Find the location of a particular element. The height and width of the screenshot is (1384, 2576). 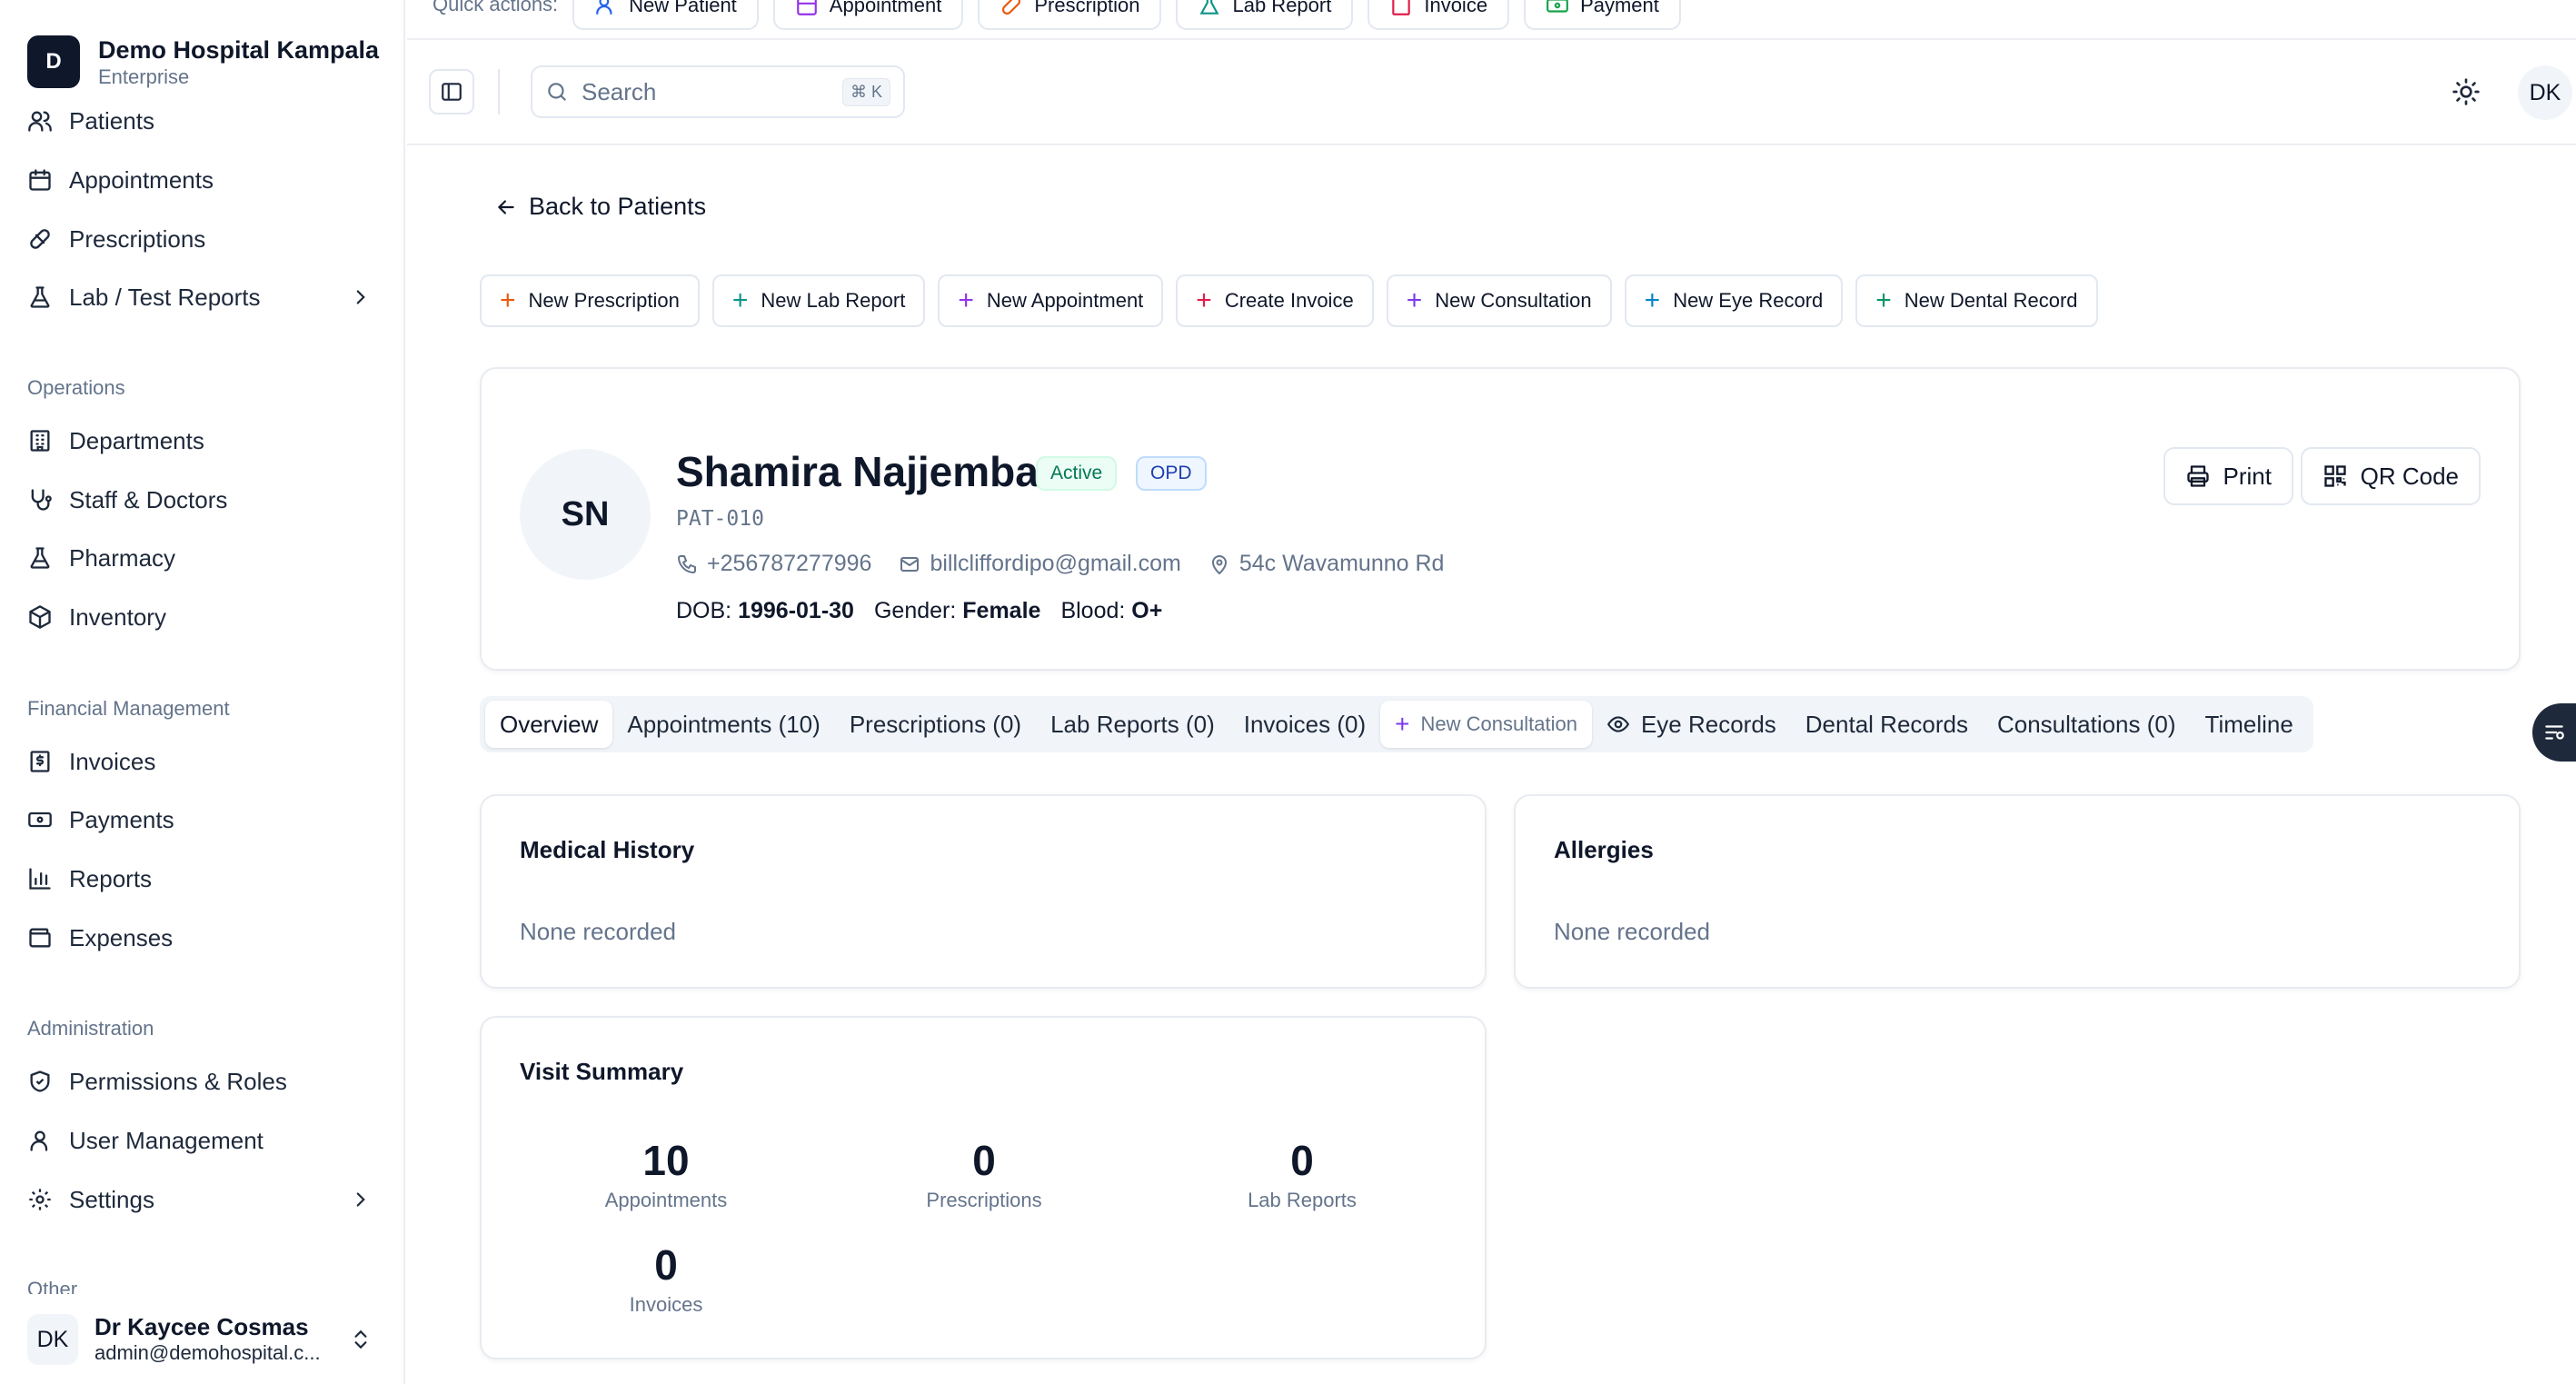

quick-button-label: Invoice is located at coordinates (1456, 8).